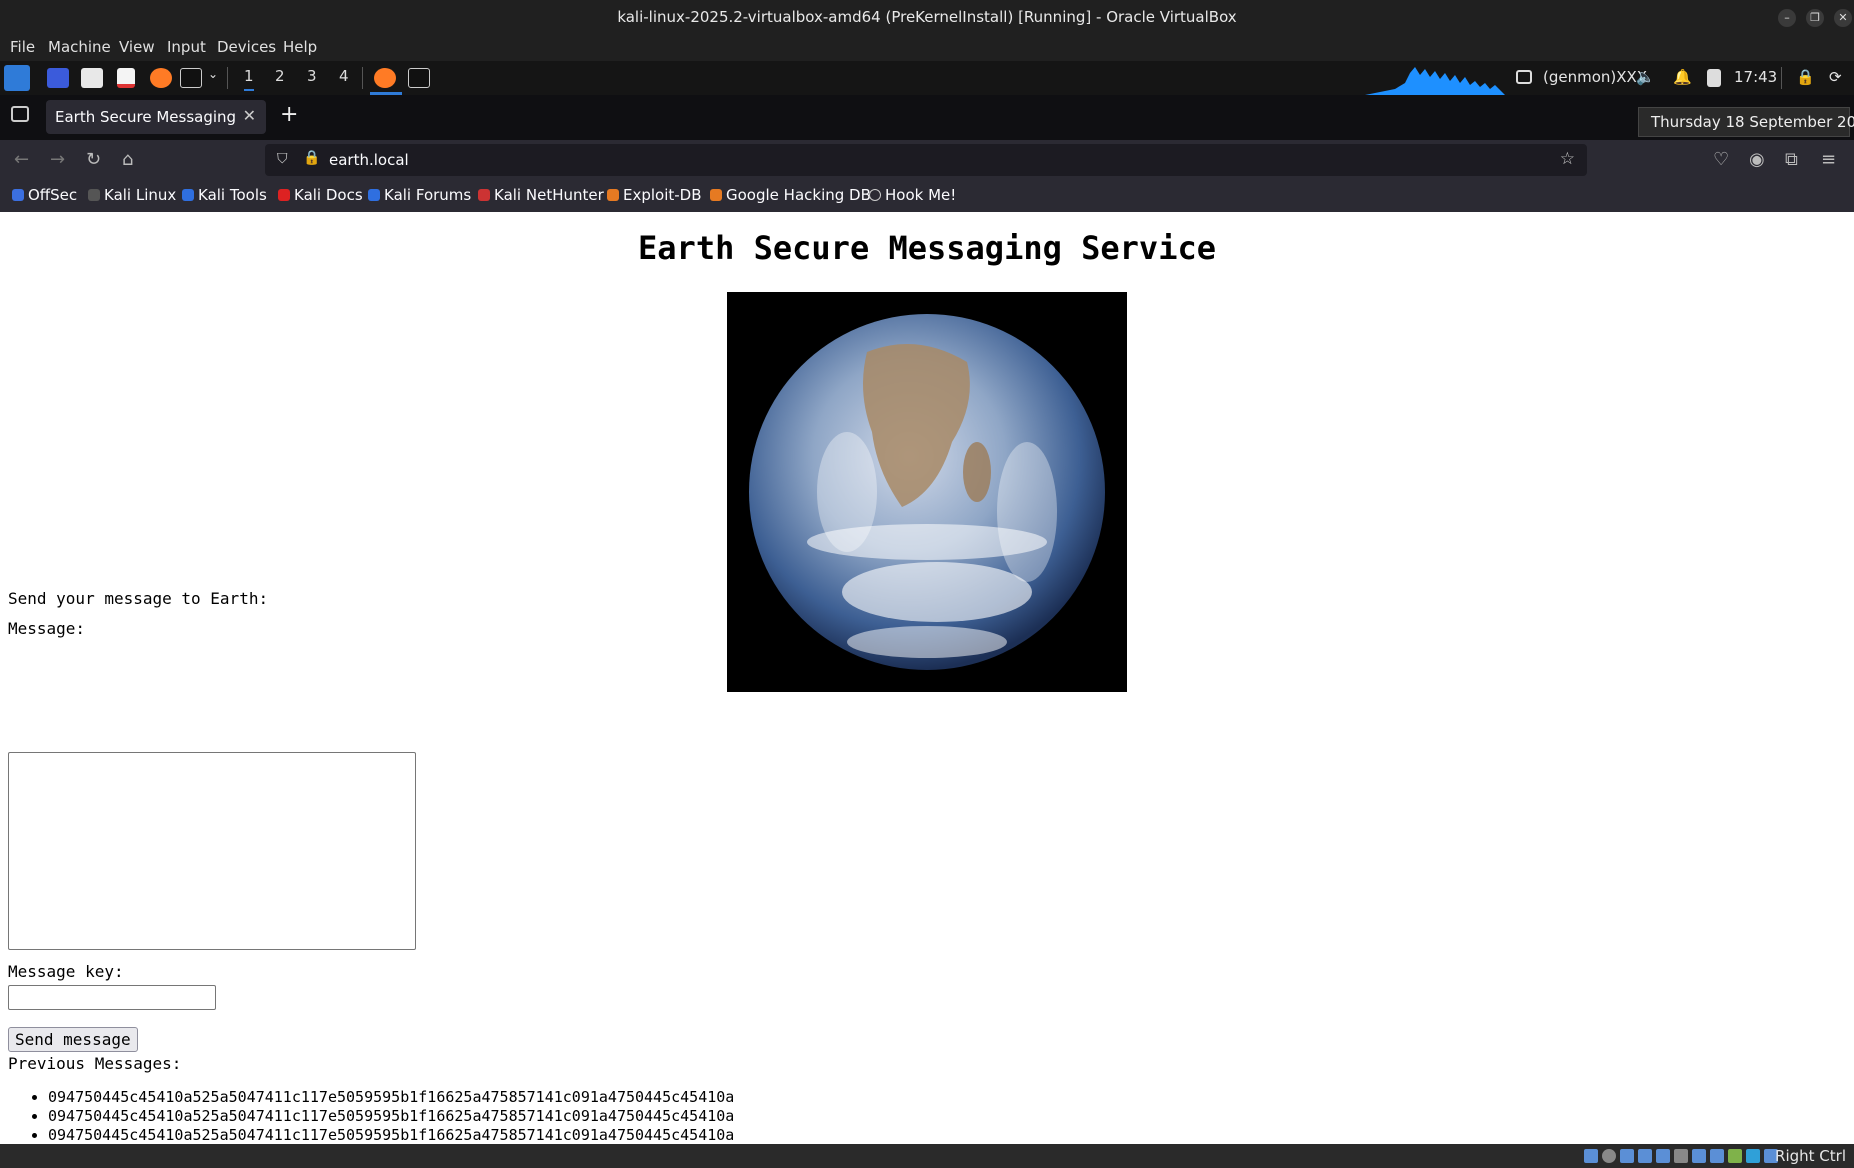 Image resolution: width=1854 pixels, height=1168 pixels. Describe the element at coordinates (140, 195) in the screenshot. I see `bookmark-label: Kali Linux` at that location.